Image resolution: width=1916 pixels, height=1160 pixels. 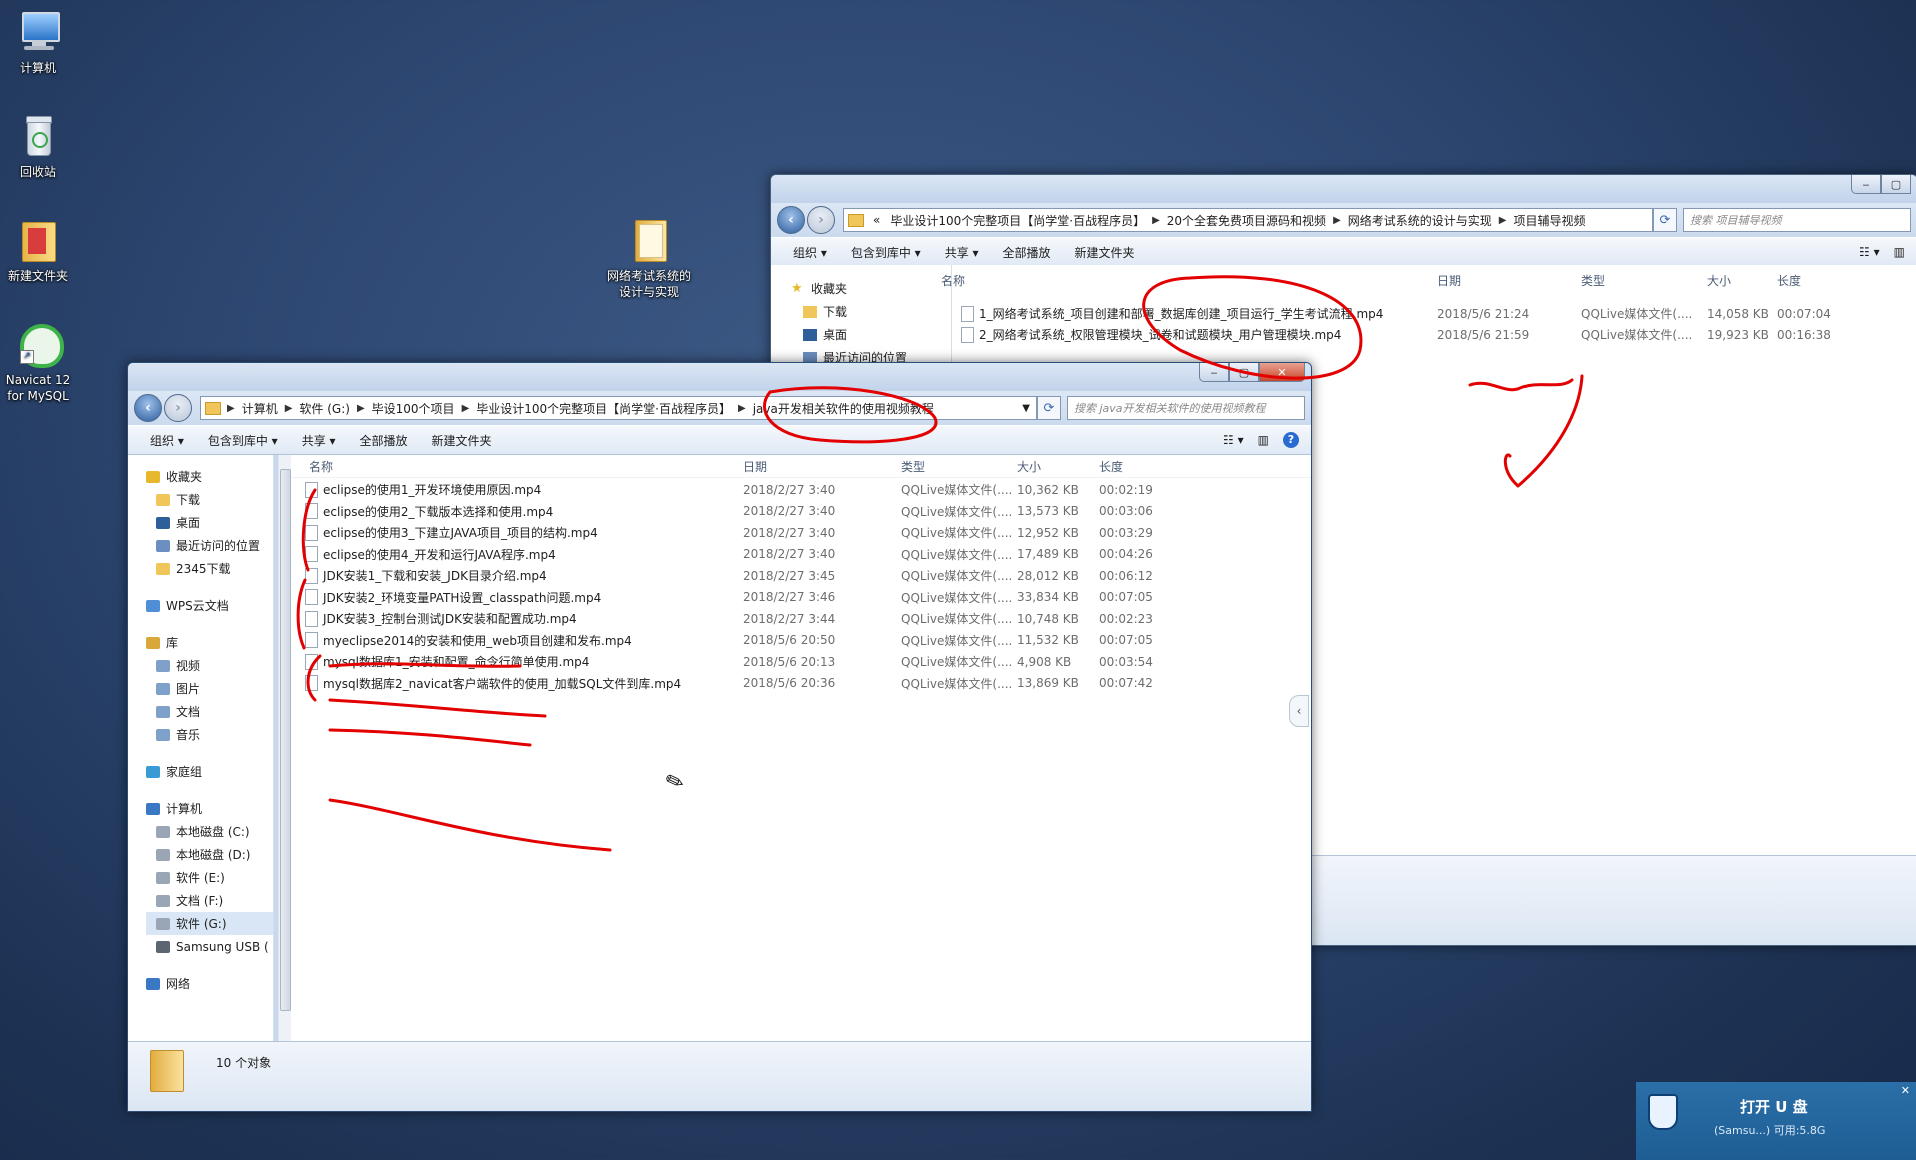 What do you see at coordinates (1282, 372) in the screenshot?
I see `close-button: ✕` at bounding box center [1282, 372].